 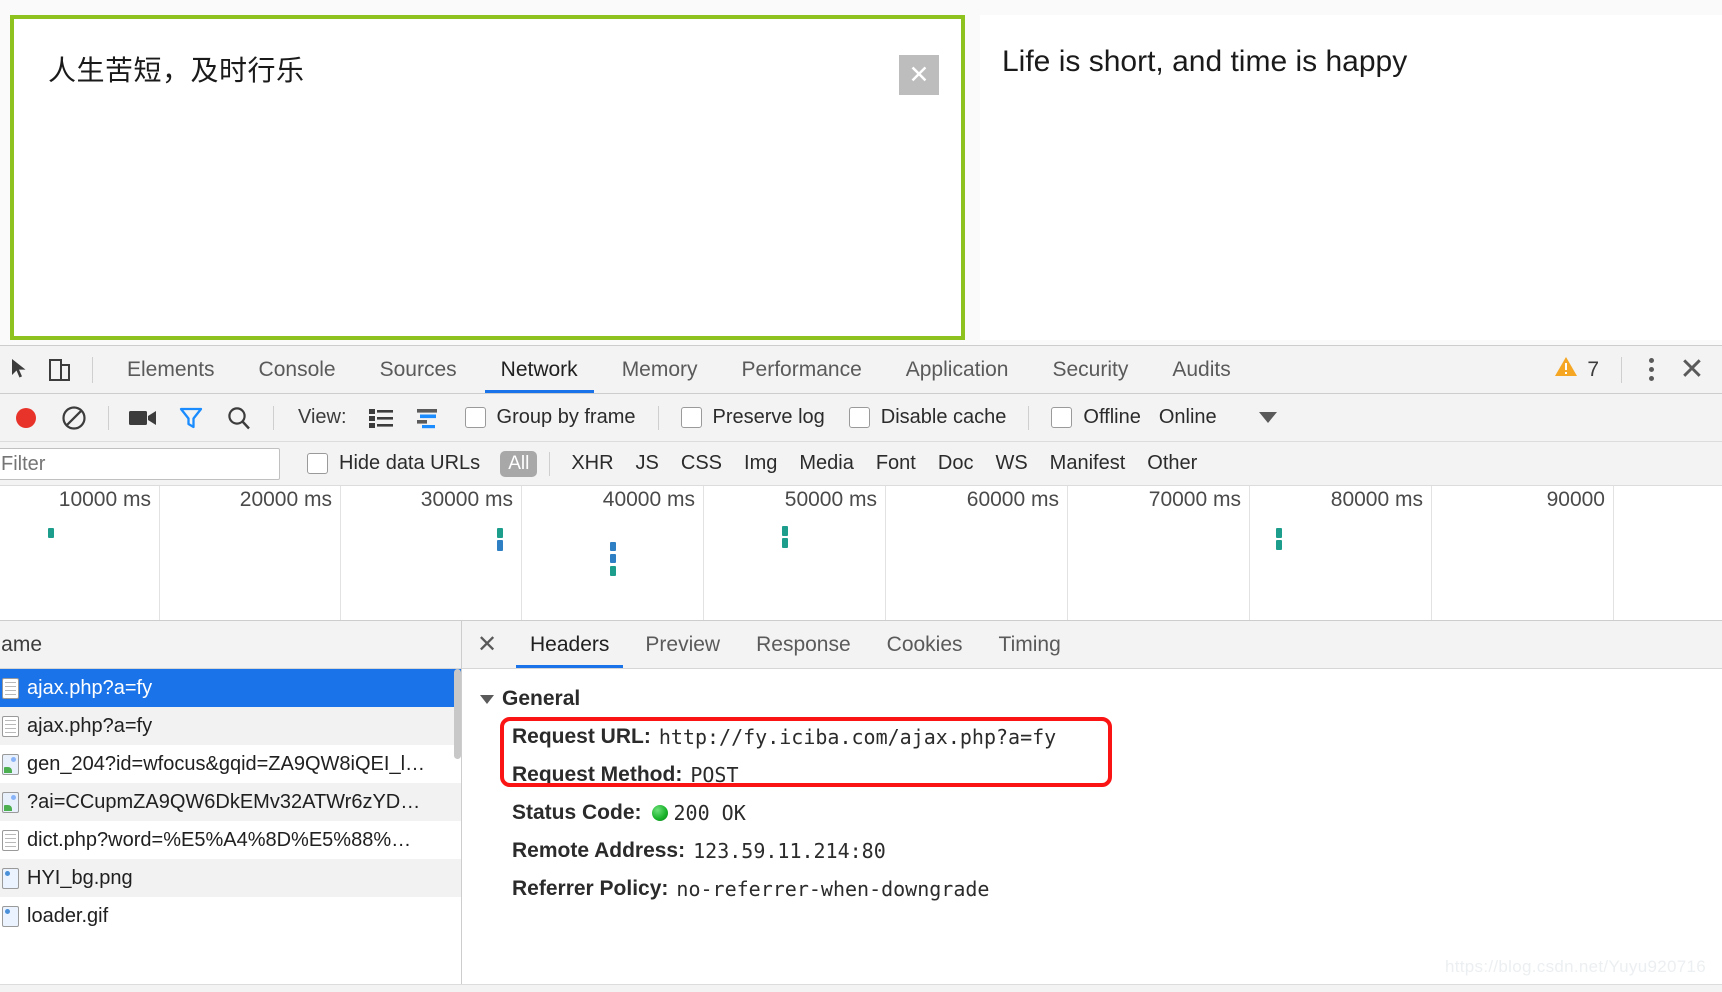 I want to click on filter-type-img: Img, so click(x=760, y=463).